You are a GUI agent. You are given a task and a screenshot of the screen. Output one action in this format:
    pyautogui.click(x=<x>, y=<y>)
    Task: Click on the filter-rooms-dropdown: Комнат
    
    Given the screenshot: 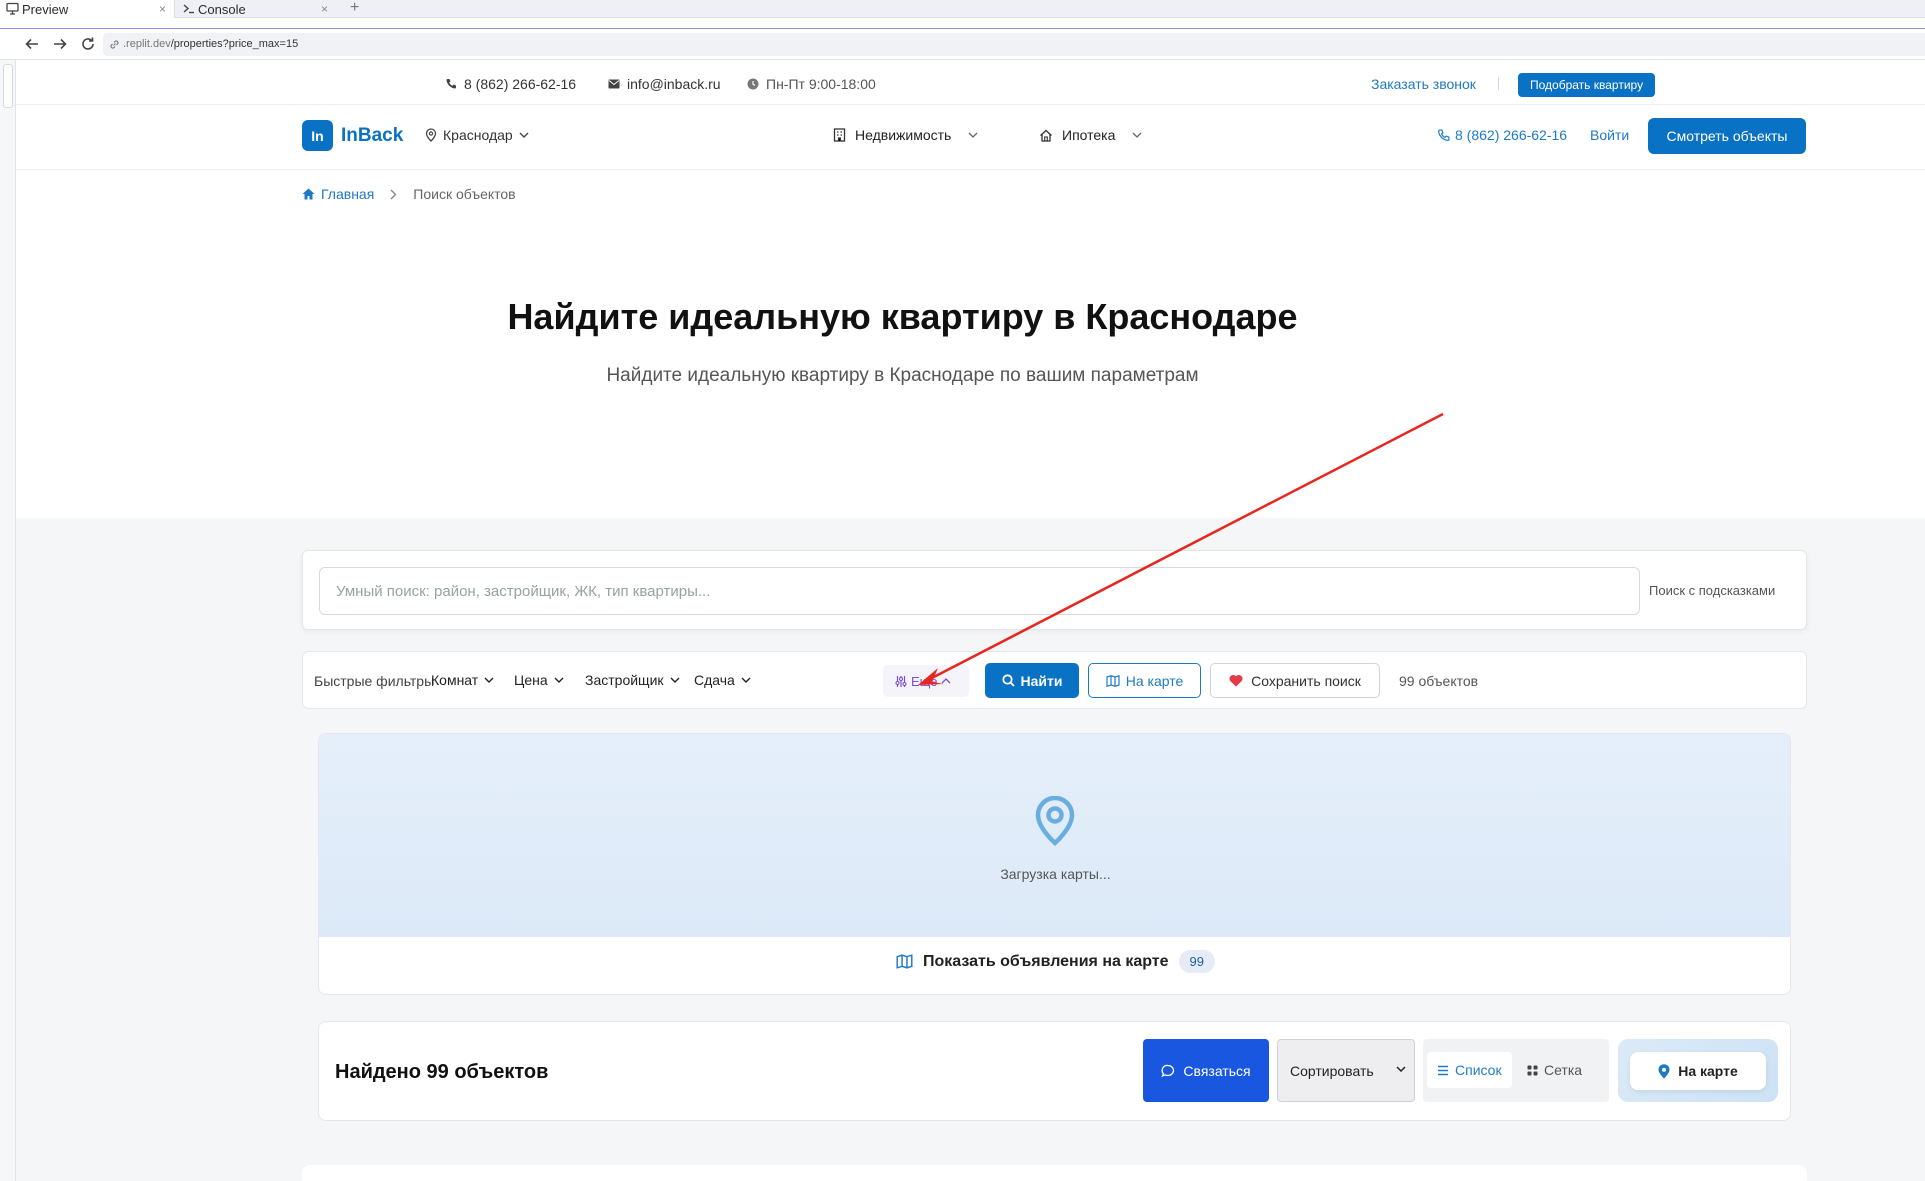 What is the action you would take?
    pyautogui.click(x=462, y=680)
    